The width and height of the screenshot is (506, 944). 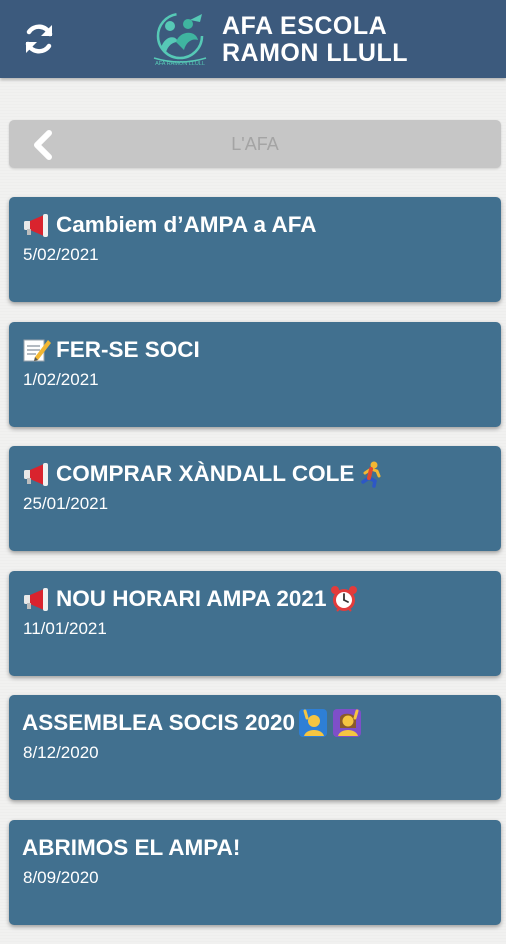 I want to click on news-date: 25/01/2021, so click(x=66, y=503).